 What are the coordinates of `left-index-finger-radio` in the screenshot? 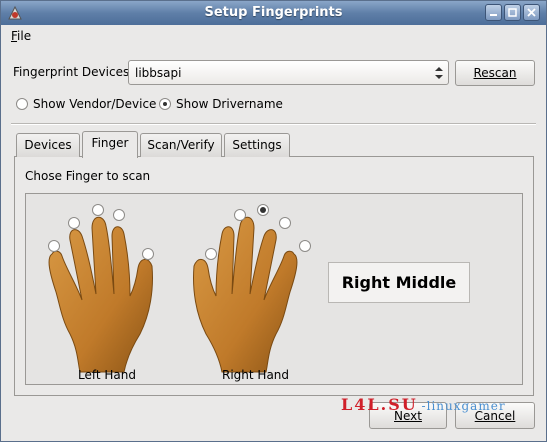 It's located at (119, 215).